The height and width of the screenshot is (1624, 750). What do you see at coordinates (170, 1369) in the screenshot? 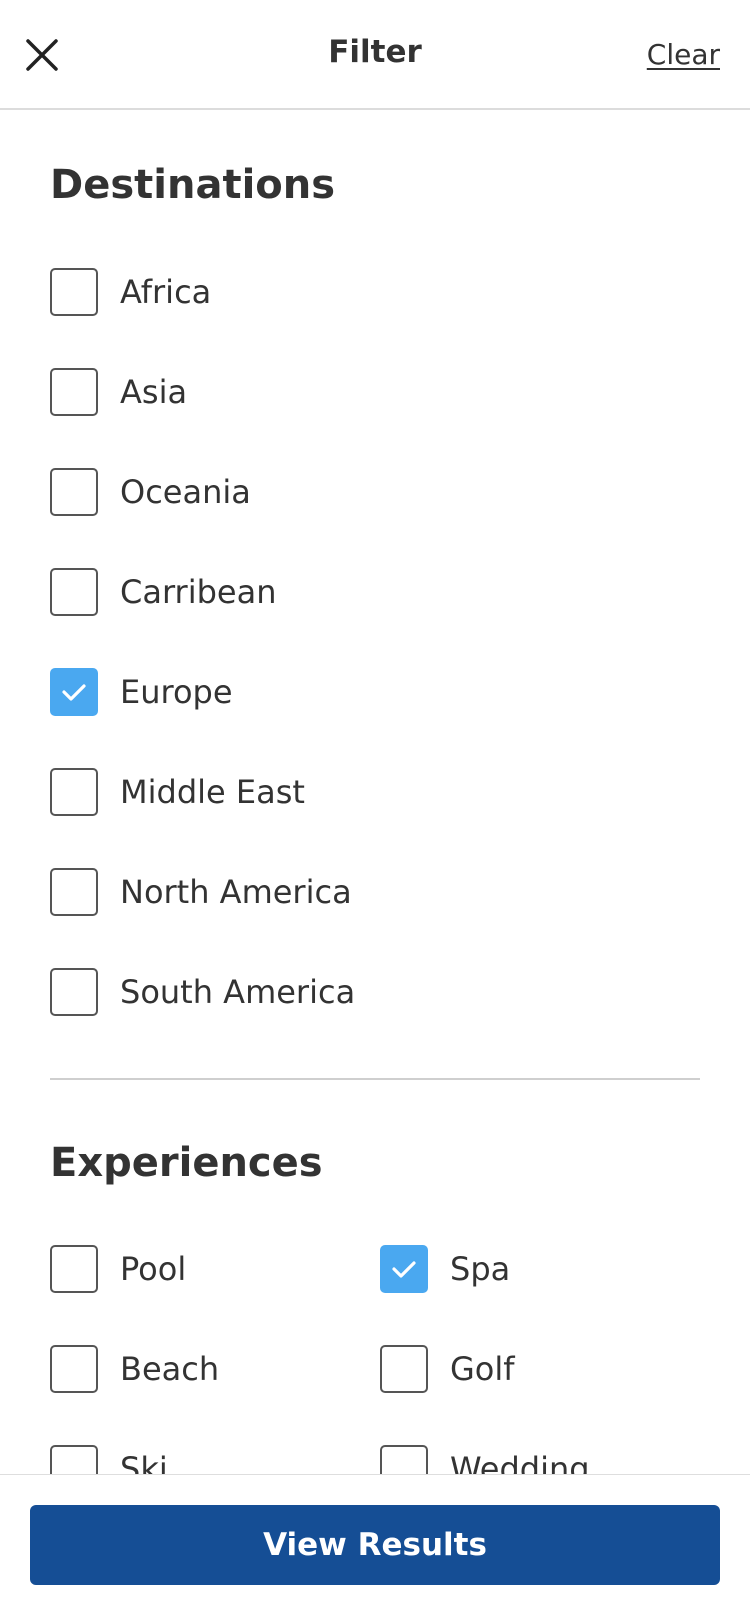
I see `option-label: Beach` at bounding box center [170, 1369].